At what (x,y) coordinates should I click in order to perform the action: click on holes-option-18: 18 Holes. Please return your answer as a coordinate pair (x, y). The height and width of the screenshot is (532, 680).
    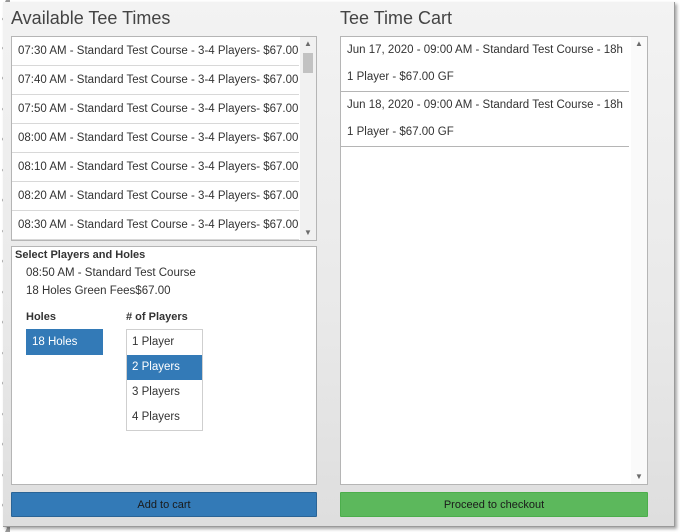
    Looking at the image, I should click on (64, 342).